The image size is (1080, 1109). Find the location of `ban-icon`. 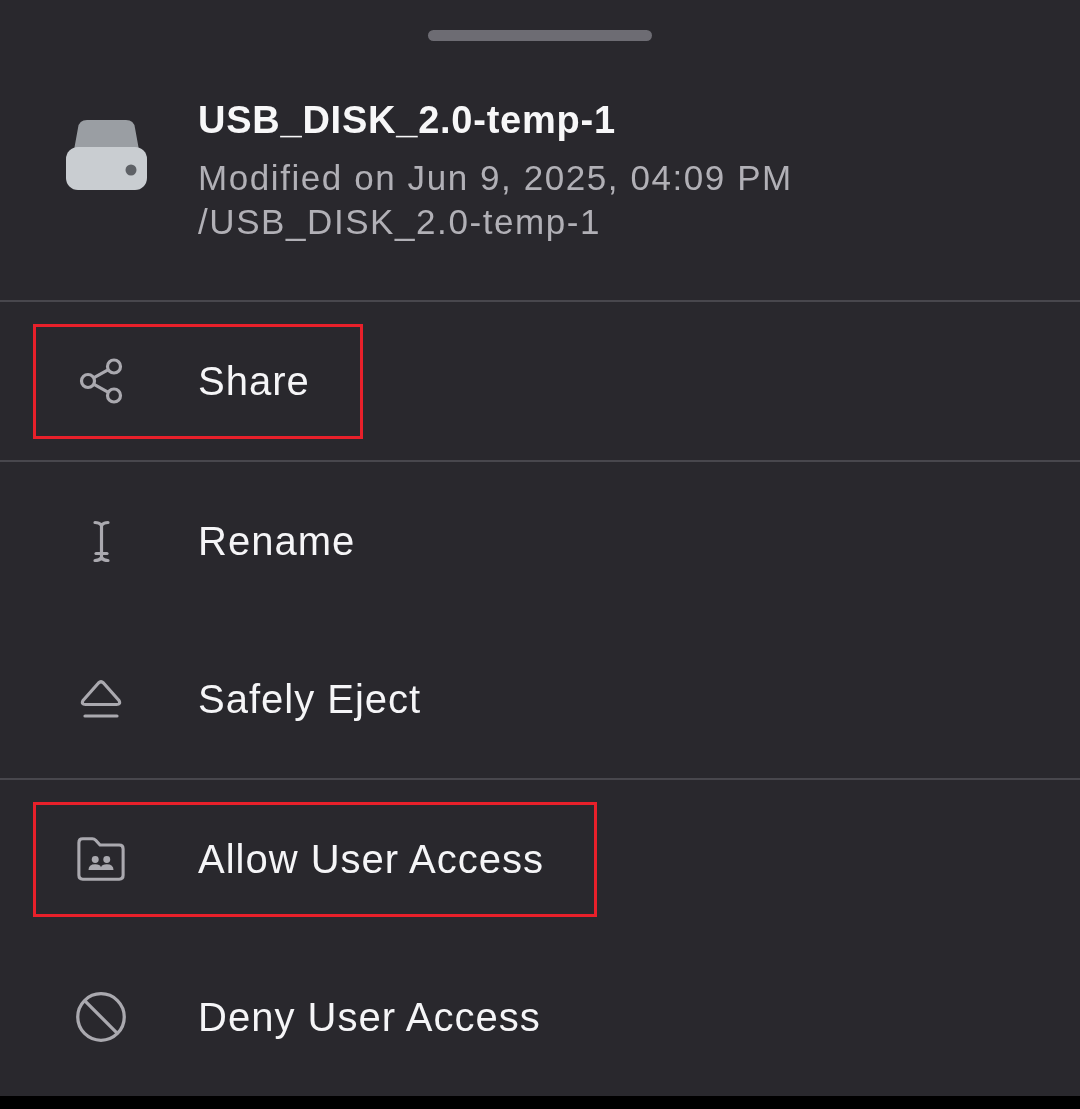

ban-icon is located at coordinates (101, 1017).